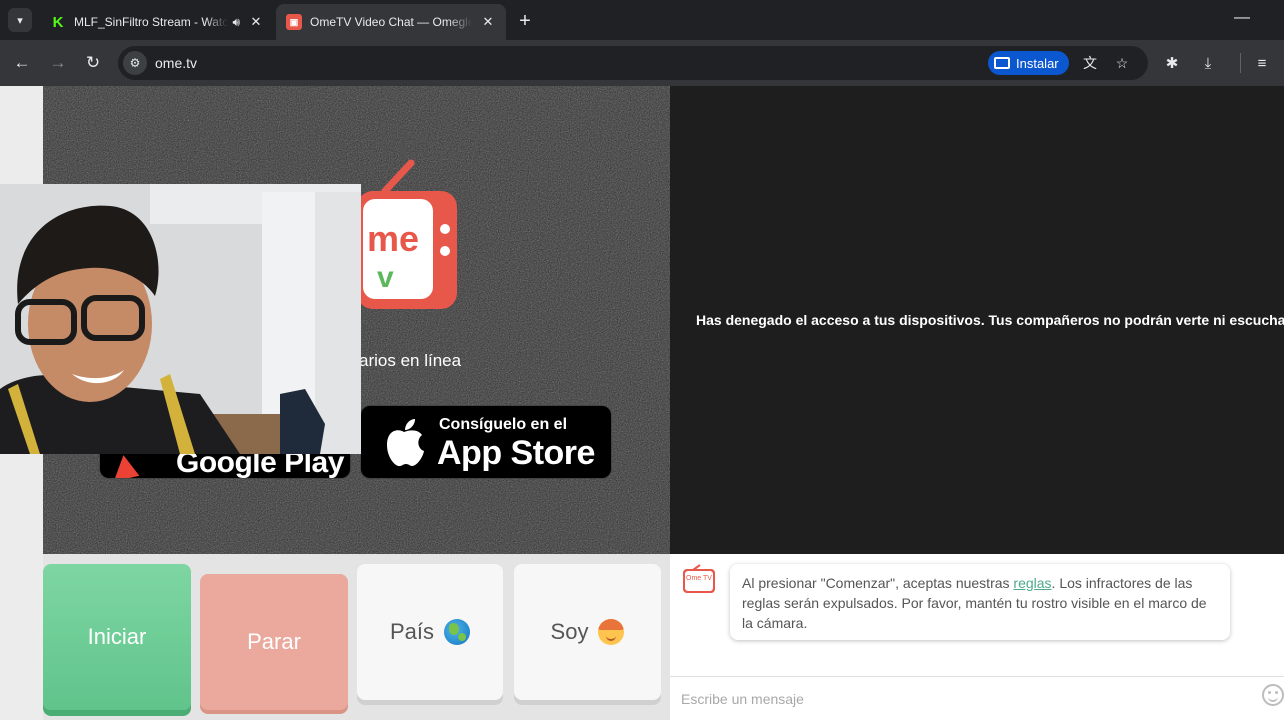  I want to click on self-camera-preview, so click(180, 319).